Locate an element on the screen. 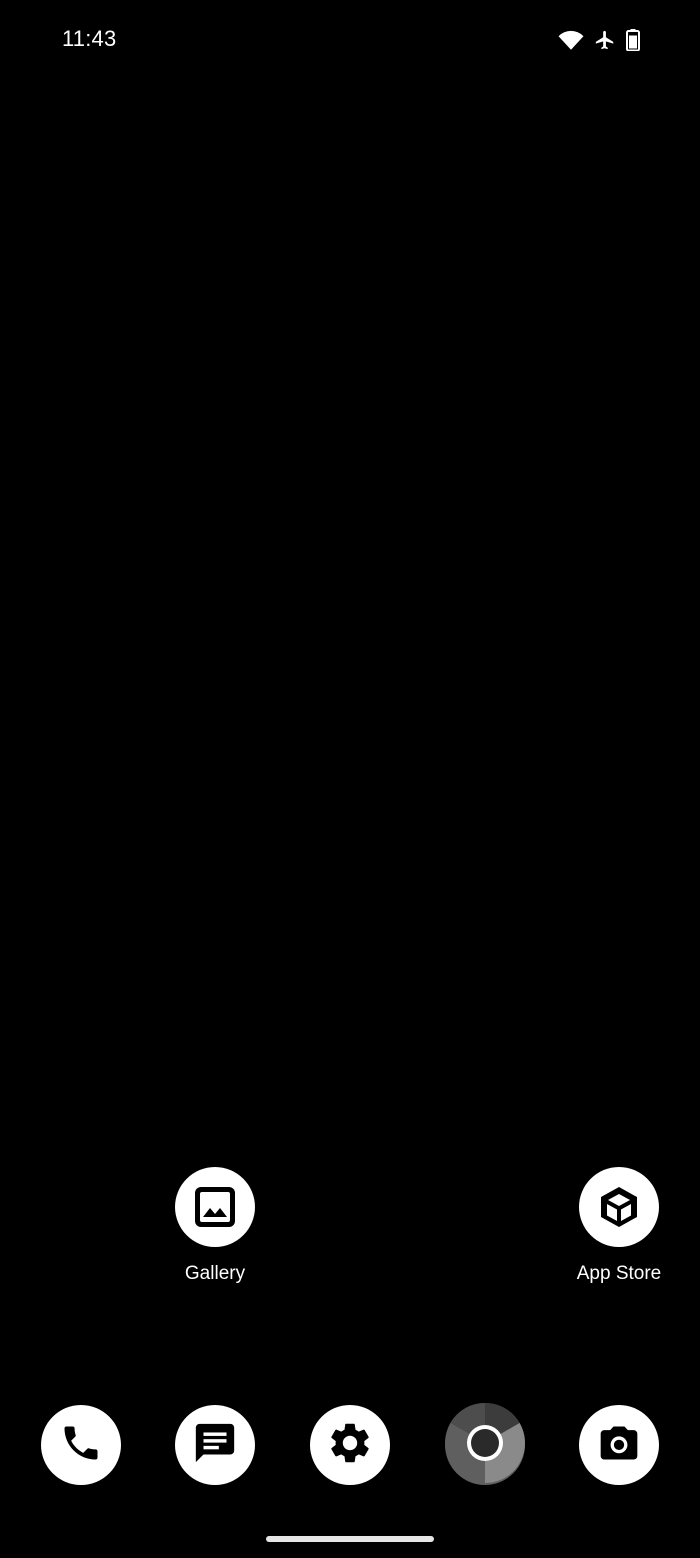 This screenshot has width=700, height=1558. dock-camera is located at coordinates (619, 1445).